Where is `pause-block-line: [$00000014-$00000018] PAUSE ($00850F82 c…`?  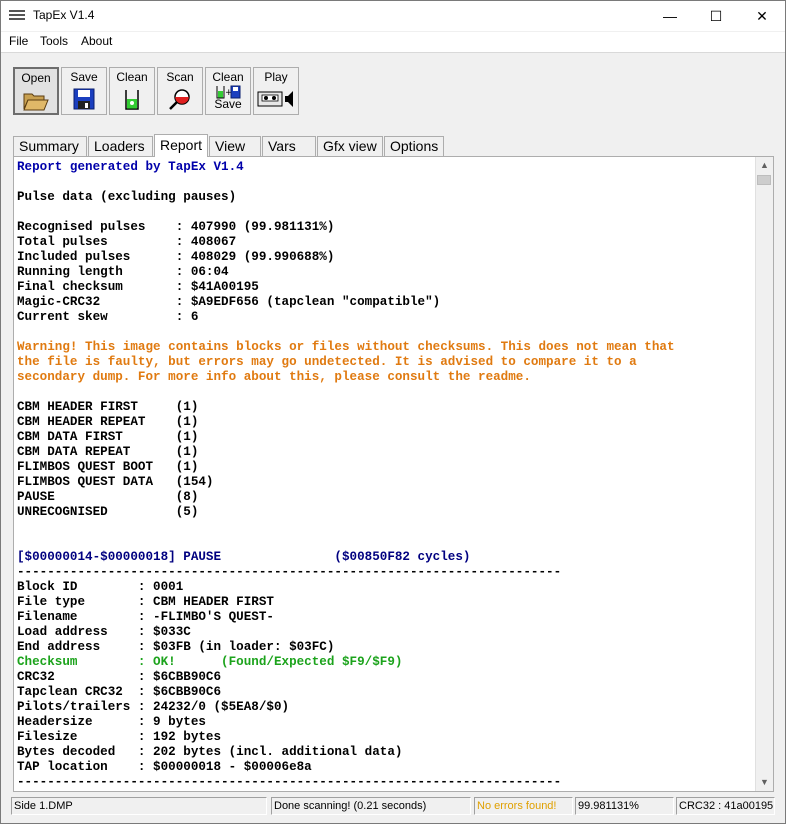
pause-block-line: [$00000014-$00000018] PAUSE ($00850F82 c… is located at coordinates (244, 557).